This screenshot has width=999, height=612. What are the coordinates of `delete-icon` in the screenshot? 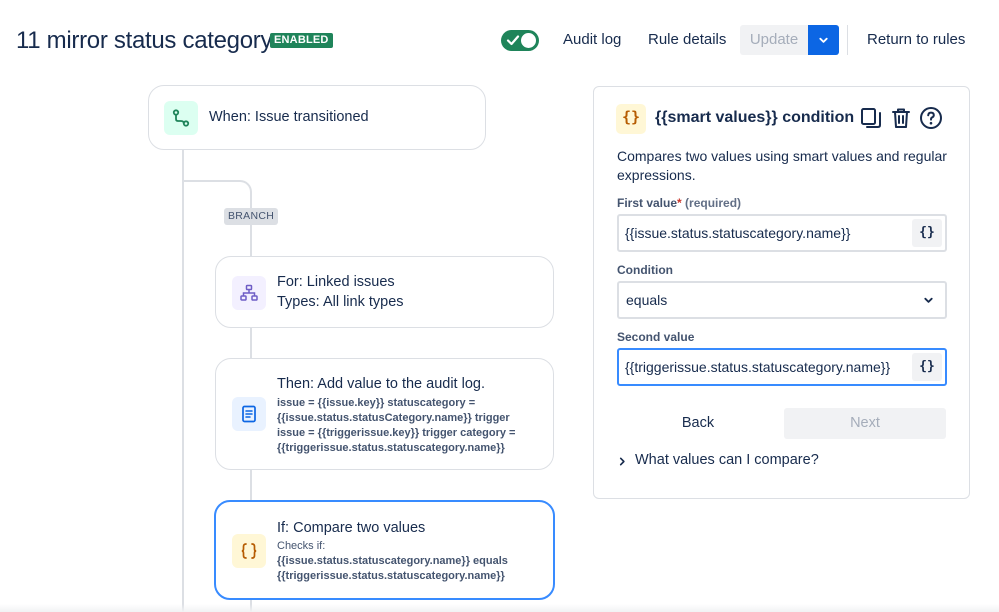 It's located at (901, 118).